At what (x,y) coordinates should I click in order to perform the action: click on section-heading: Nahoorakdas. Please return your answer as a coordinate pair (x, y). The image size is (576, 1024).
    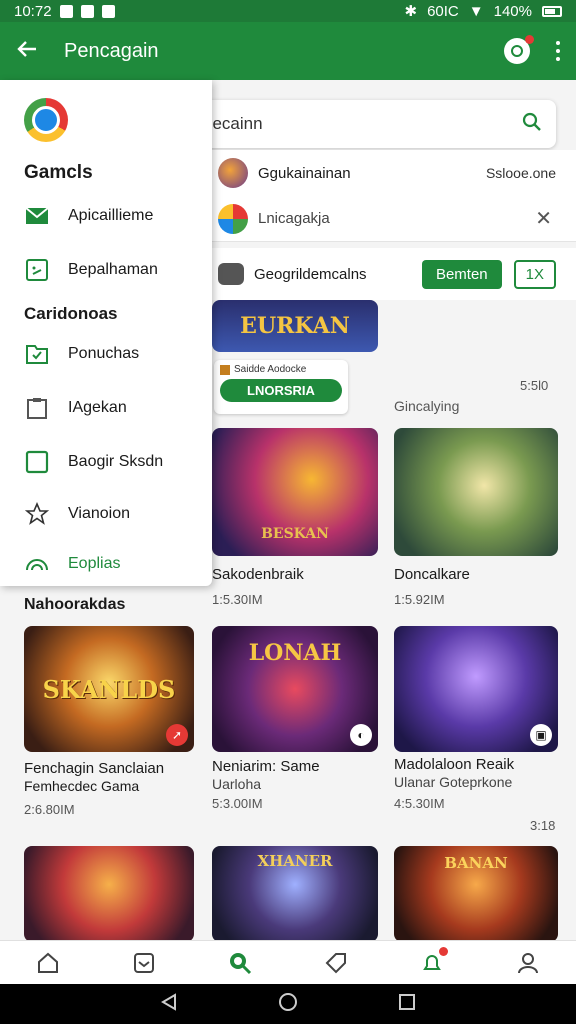
    Looking at the image, I should click on (75, 604).